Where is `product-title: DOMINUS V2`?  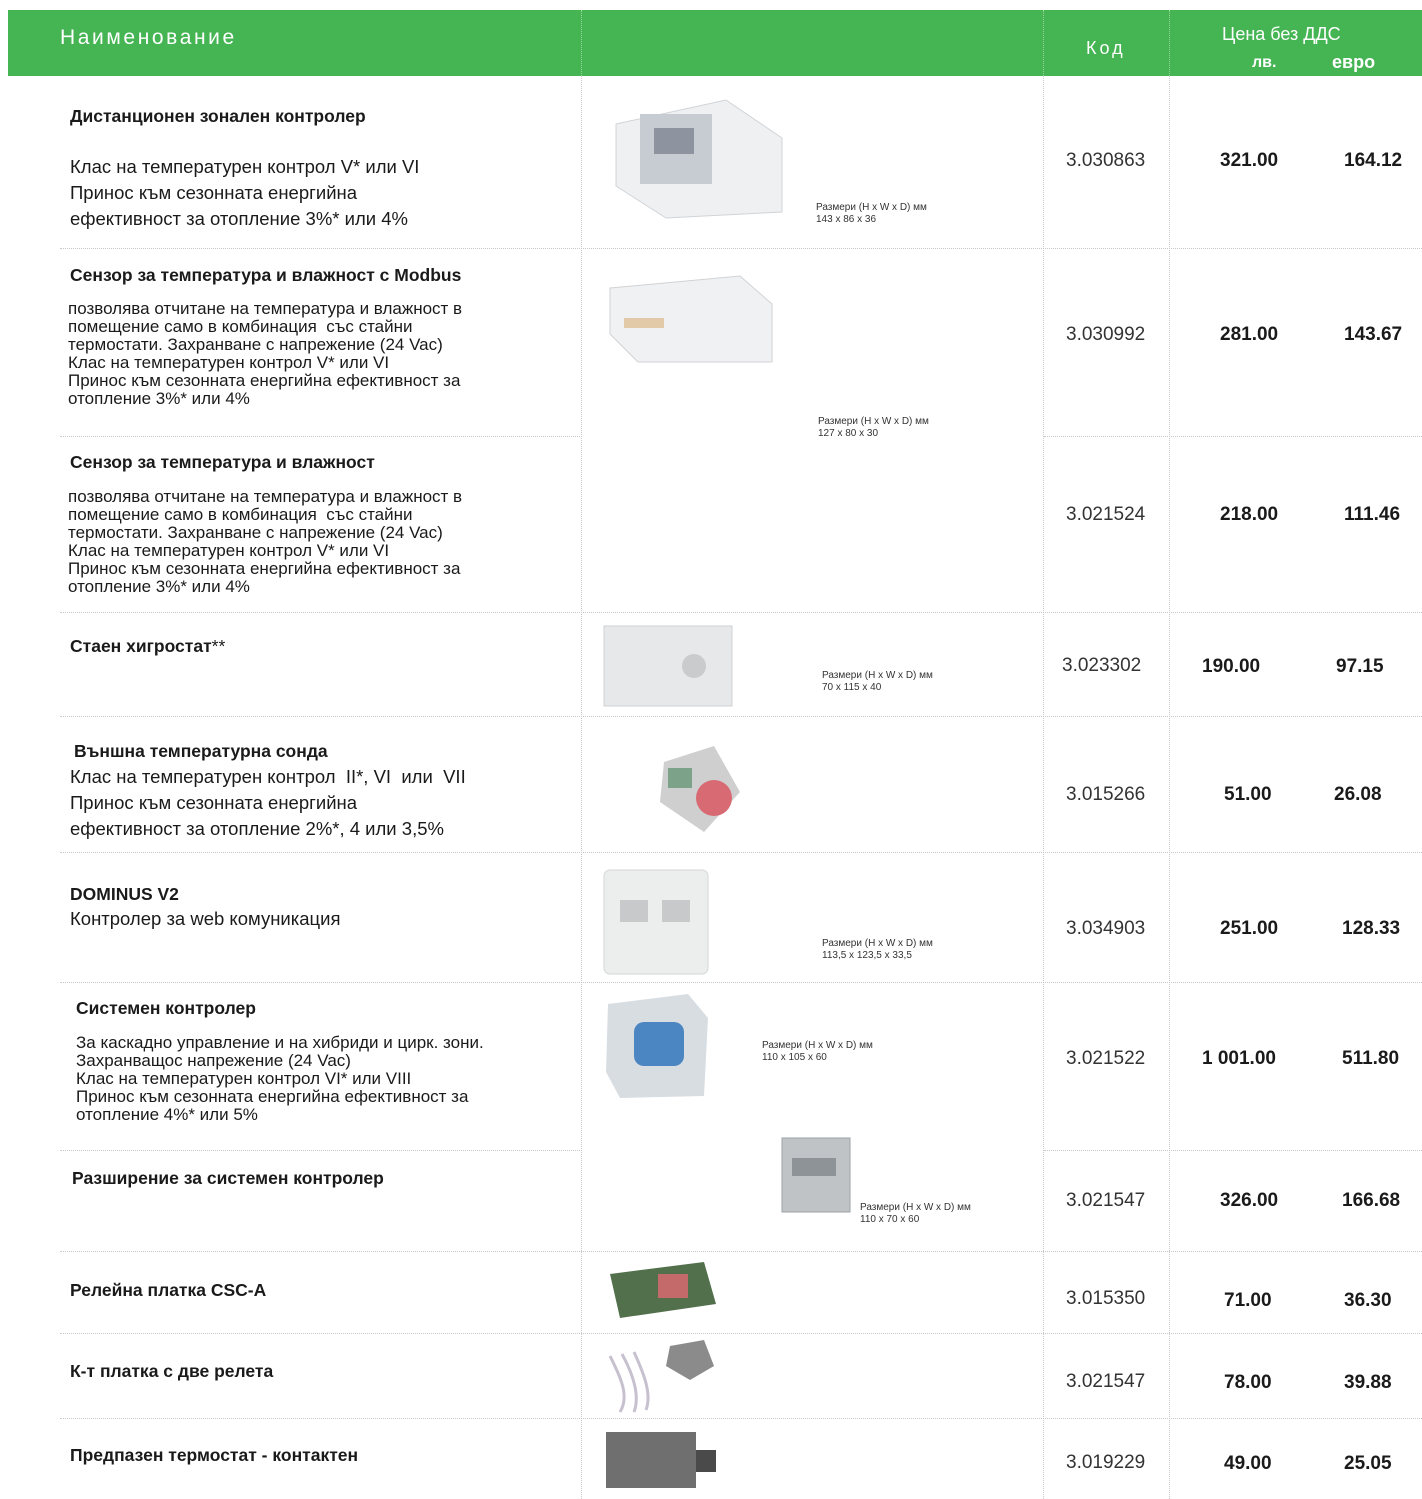
product-title: DOMINUS V2 is located at coordinates (124, 894).